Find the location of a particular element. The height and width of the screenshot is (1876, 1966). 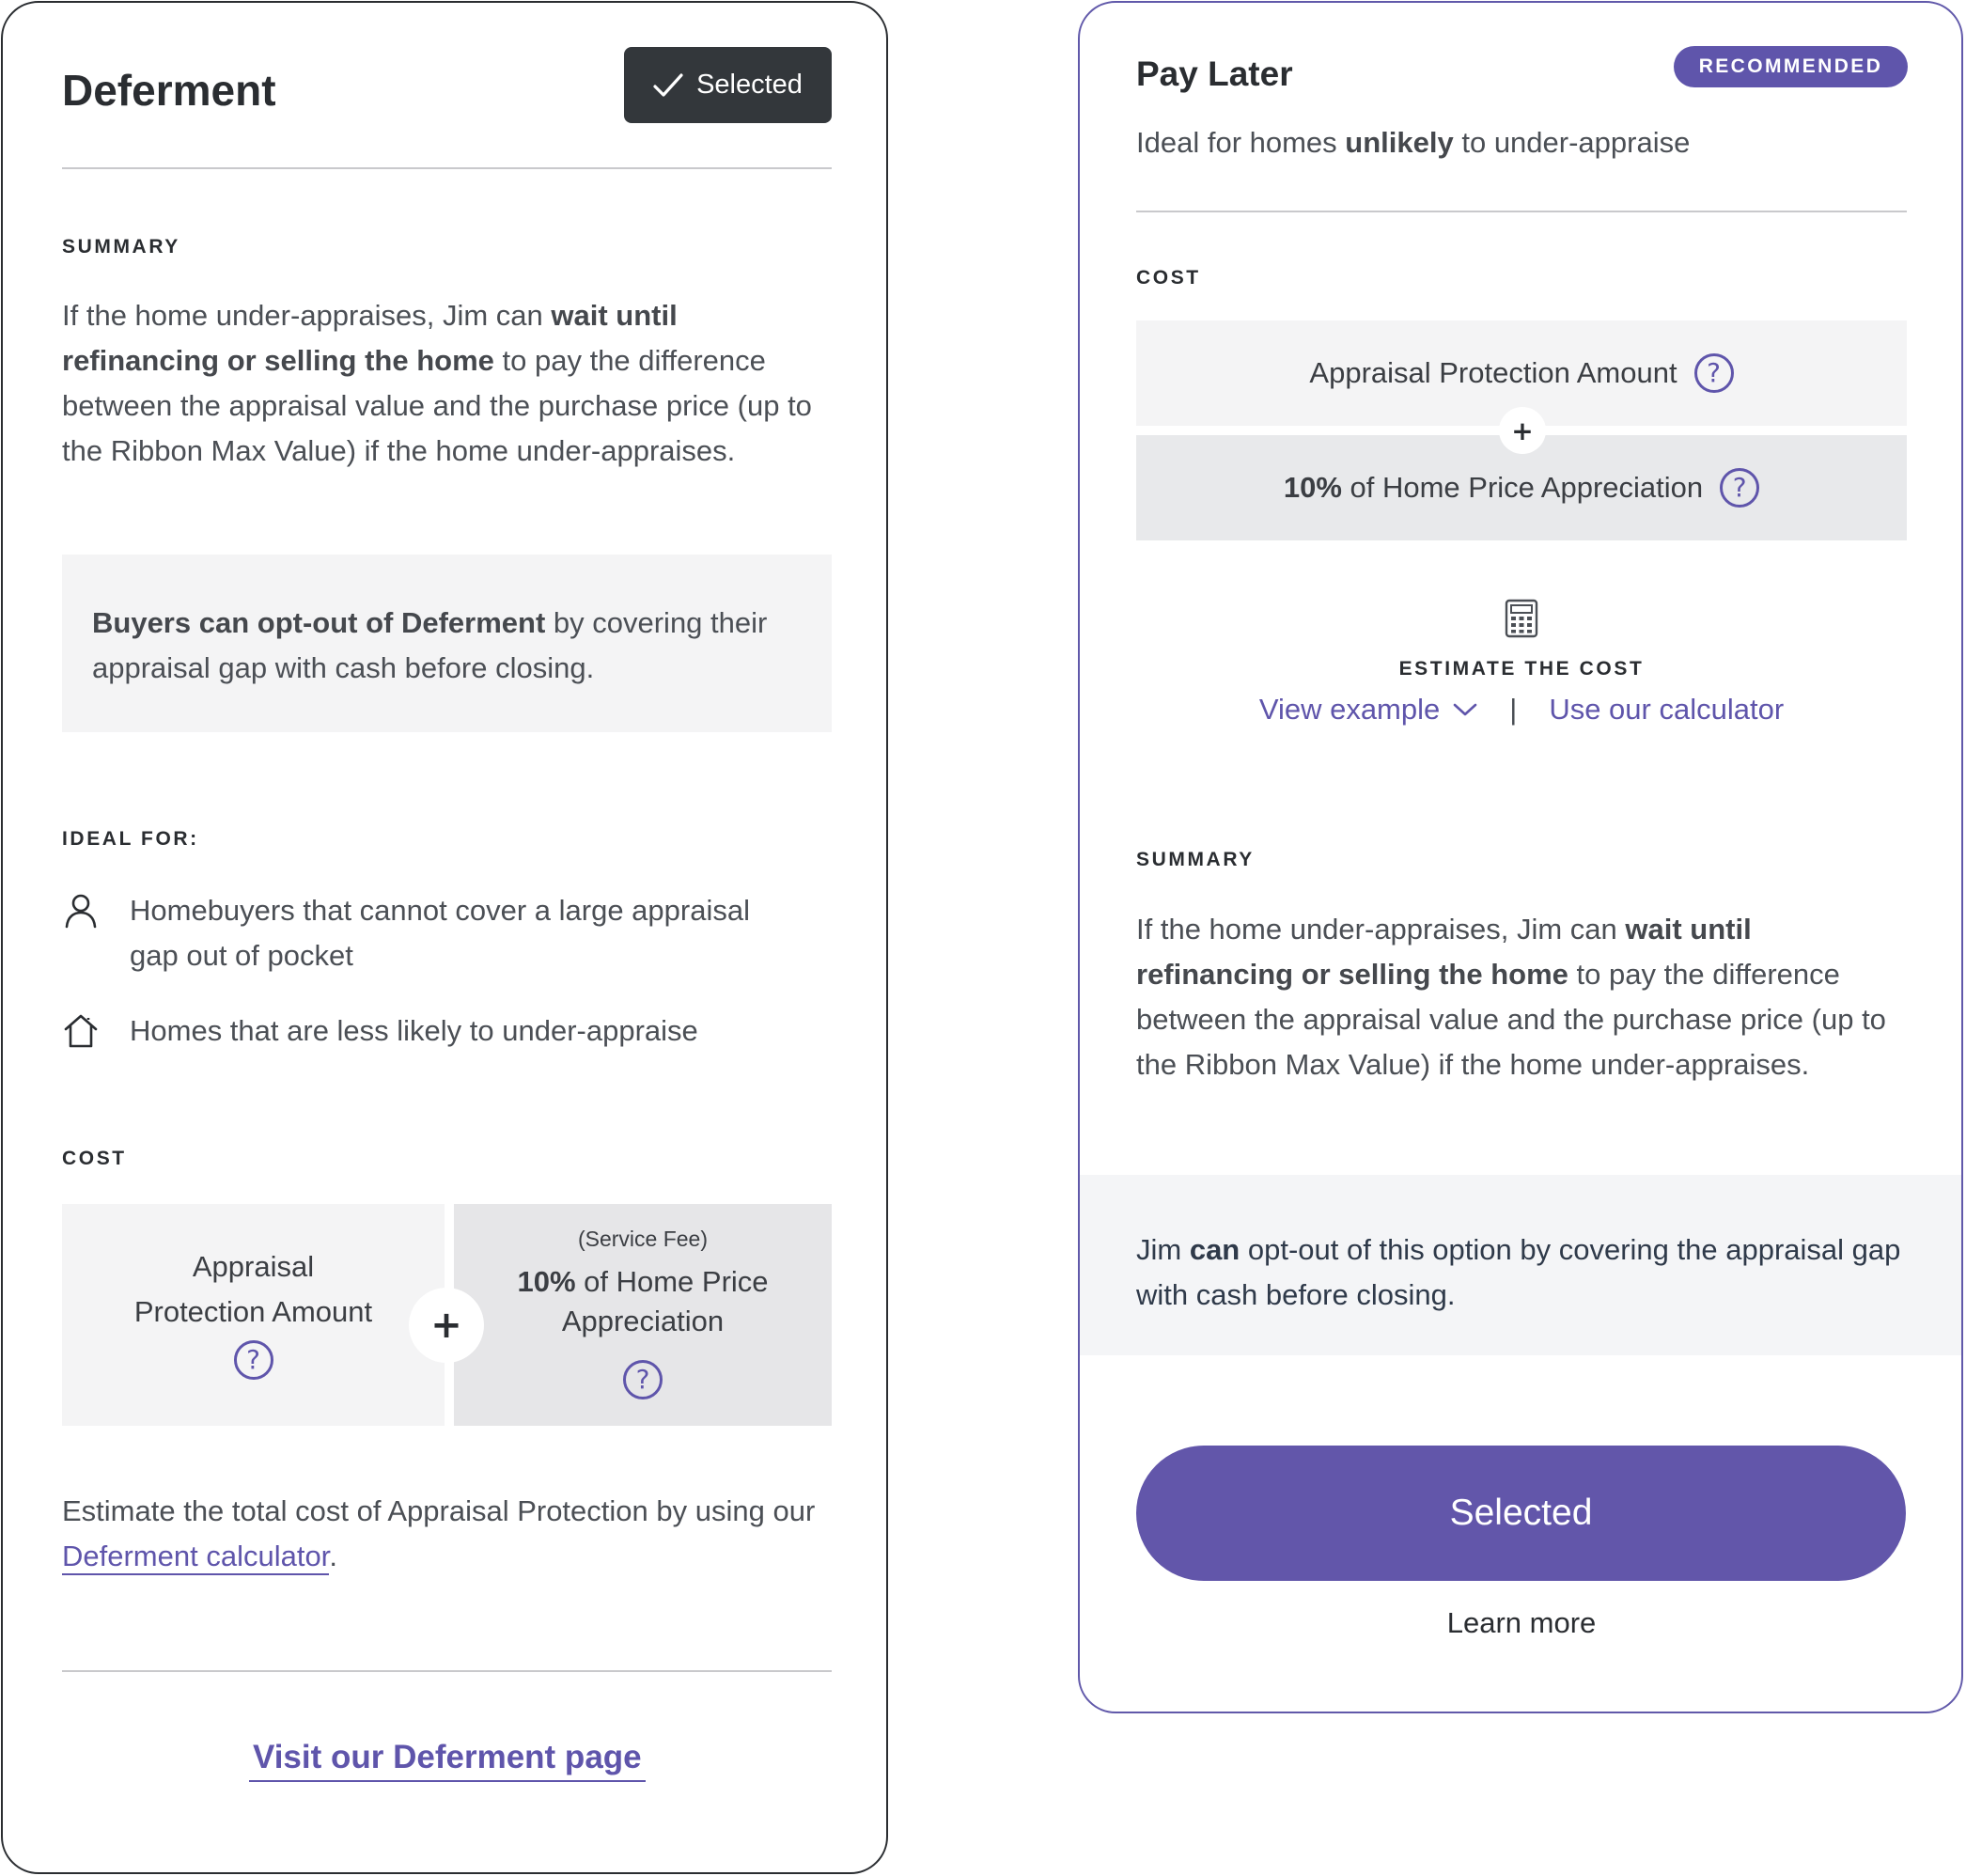

estimate-label: ESTIMATE THE COST is located at coordinates (1521, 669).